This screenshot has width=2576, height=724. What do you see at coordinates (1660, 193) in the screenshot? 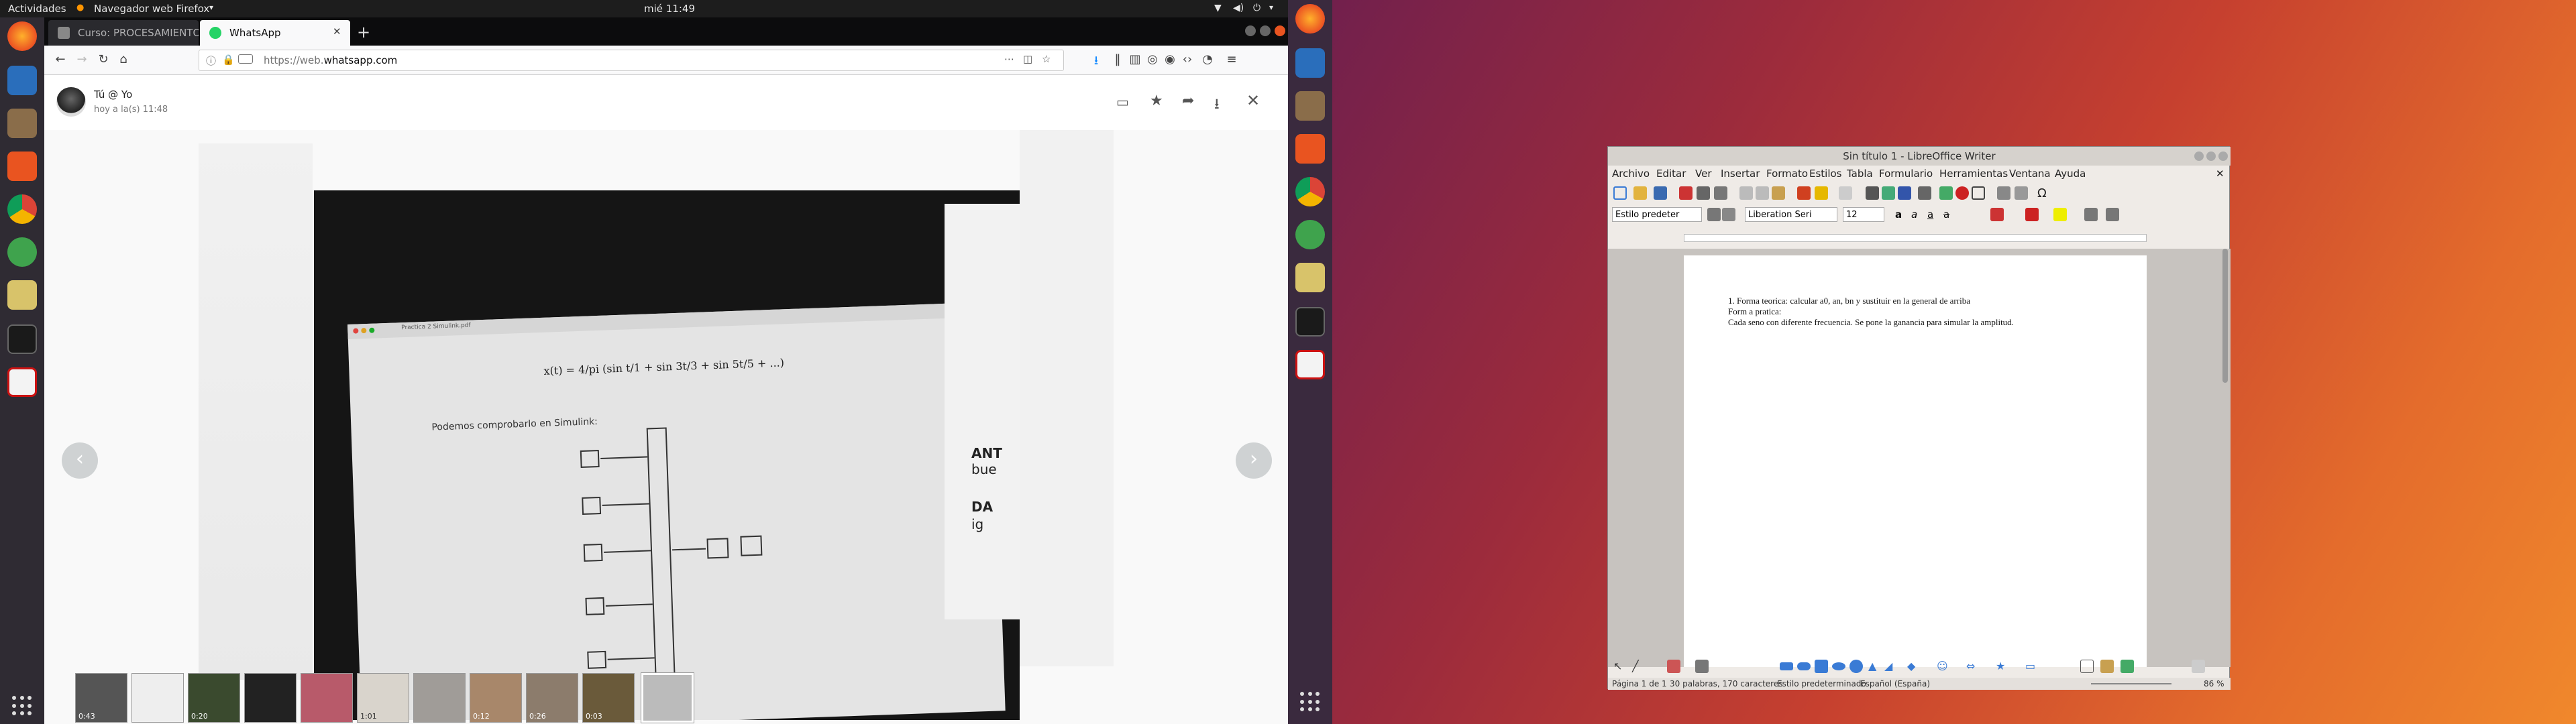
I see `save-icon` at bounding box center [1660, 193].